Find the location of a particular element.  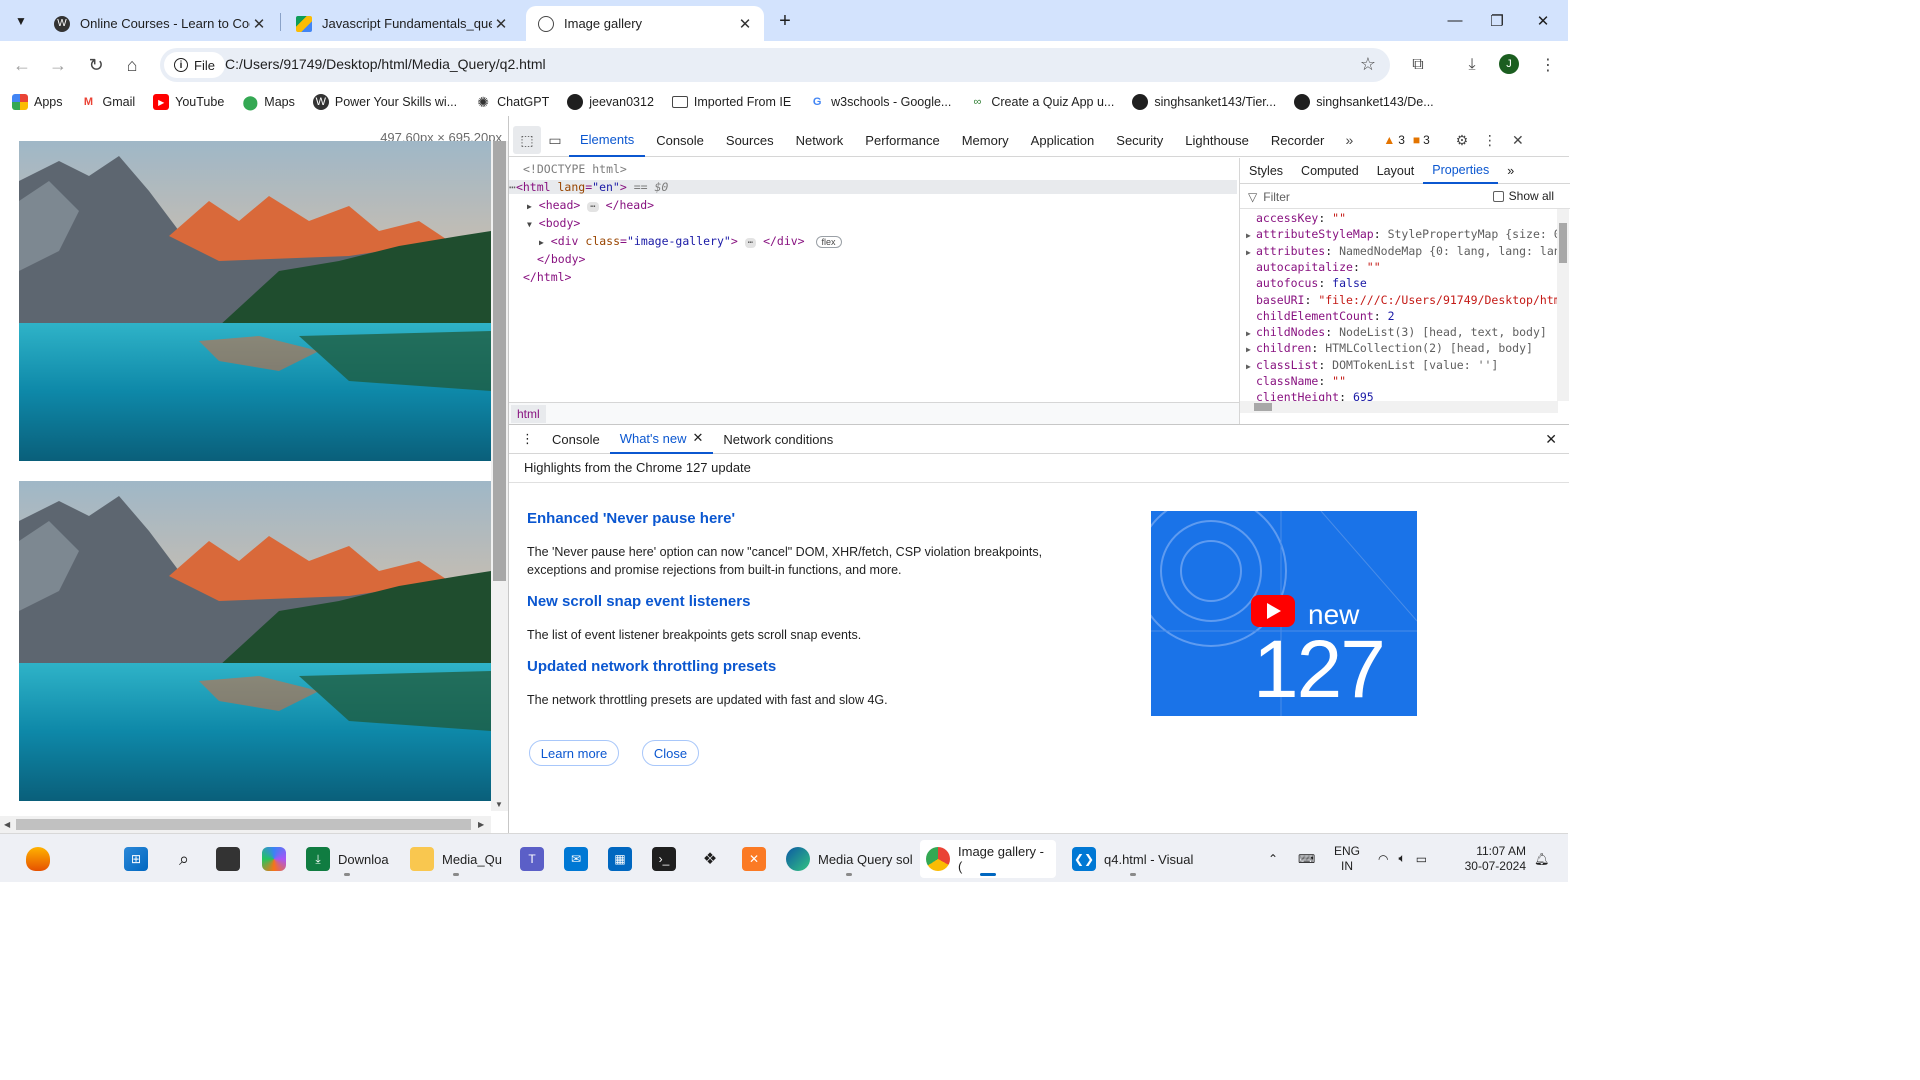

browser-tab: Javascript Fundamentals_questi ✕ is located at coordinates (402, 23).